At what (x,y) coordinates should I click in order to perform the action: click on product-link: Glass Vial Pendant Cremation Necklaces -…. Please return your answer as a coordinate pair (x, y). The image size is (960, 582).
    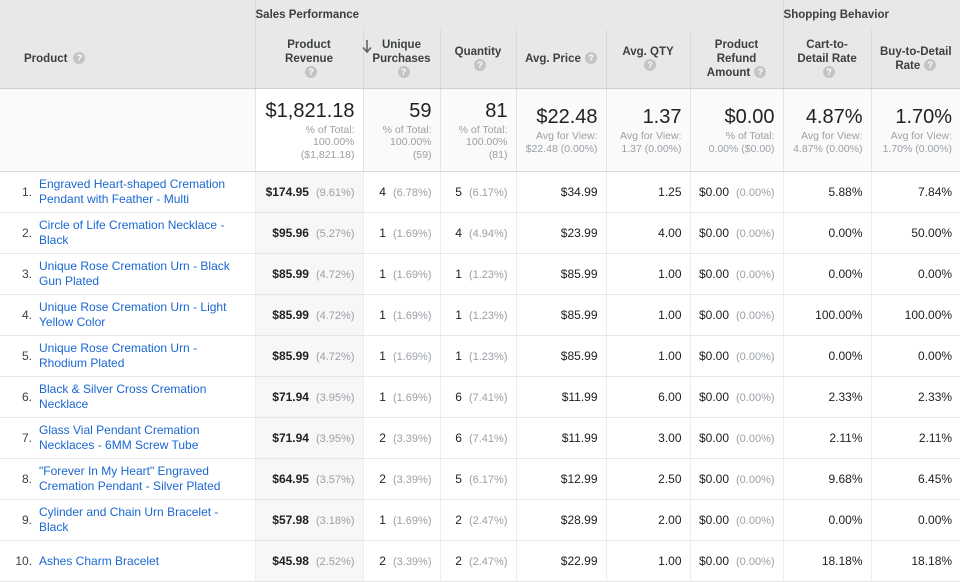
    Looking at the image, I should click on (143, 438).